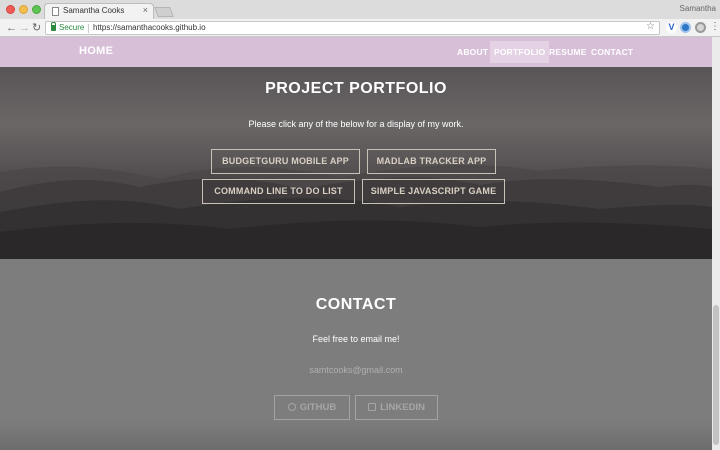 Image resolution: width=720 pixels, height=450 pixels. Describe the element at coordinates (23, 9) in the screenshot. I see `minimize-window-button` at that location.